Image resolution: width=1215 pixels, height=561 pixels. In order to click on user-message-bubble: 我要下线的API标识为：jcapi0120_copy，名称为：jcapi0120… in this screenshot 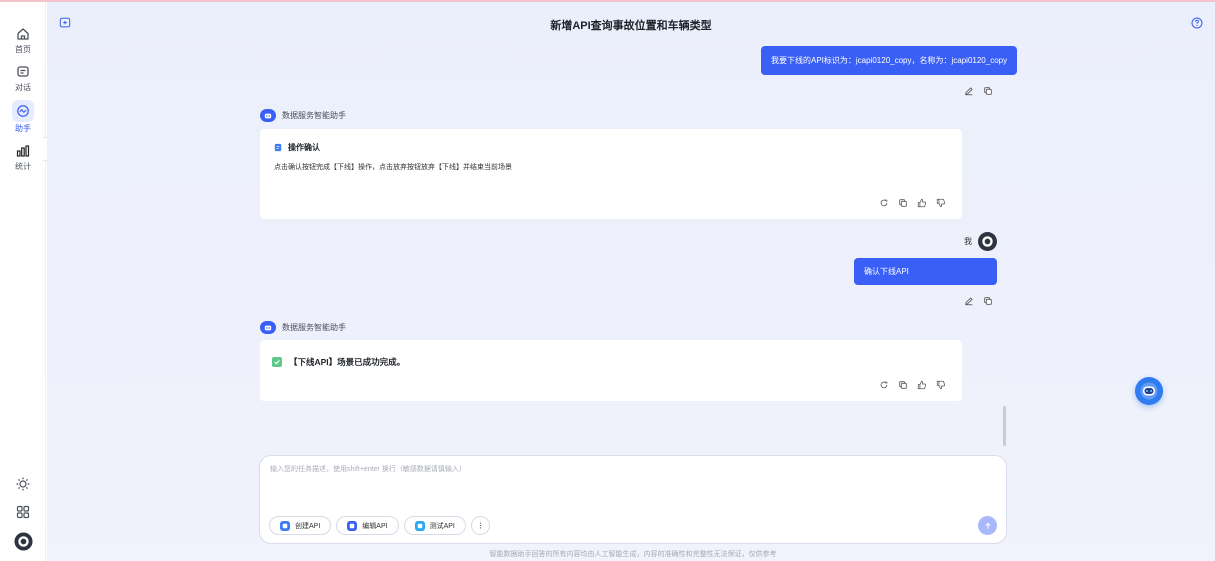, I will do `click(889, 60)`.